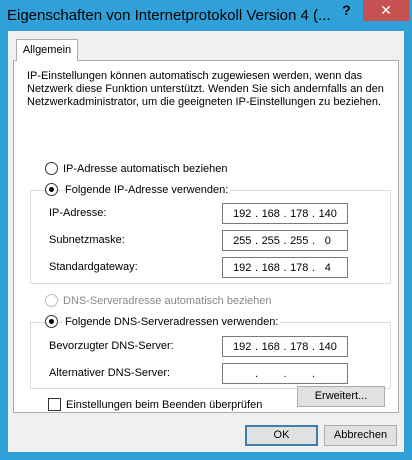 The width and height of the screenshot is (412, 460). I want to click on subnet-octet-3: 255, so click(299, 240).